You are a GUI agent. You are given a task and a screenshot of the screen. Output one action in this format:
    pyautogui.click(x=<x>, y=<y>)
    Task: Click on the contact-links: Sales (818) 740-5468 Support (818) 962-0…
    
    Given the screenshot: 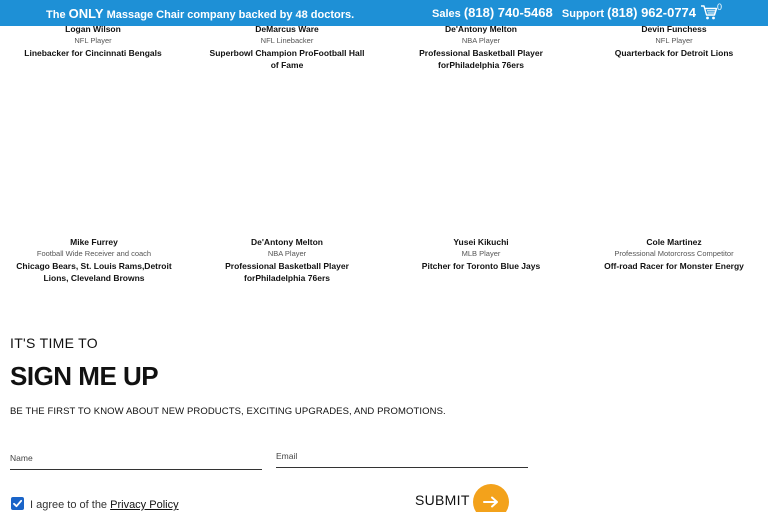 What is the action you would take?
    pyautogui.click(x=564, y=12)
    